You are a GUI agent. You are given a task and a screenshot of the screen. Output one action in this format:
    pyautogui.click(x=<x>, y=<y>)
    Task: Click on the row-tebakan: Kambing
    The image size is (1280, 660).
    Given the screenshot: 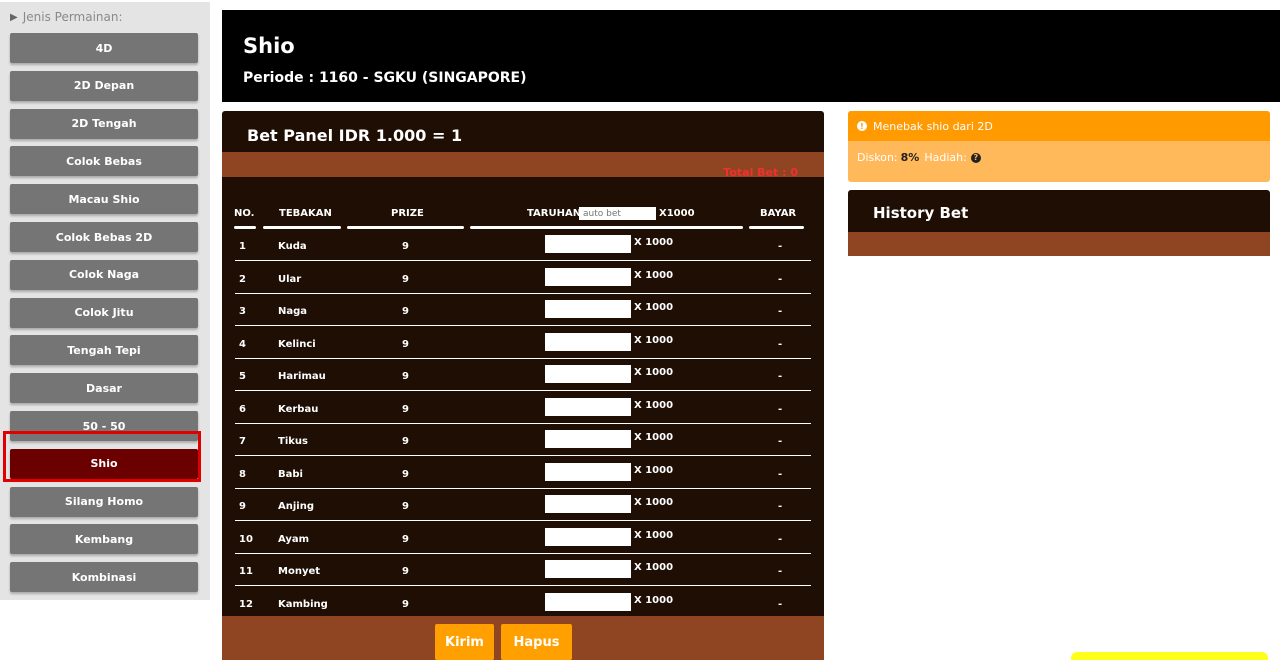 What is the action you would take?
    pyautogui.click(x=303, y=604)
    